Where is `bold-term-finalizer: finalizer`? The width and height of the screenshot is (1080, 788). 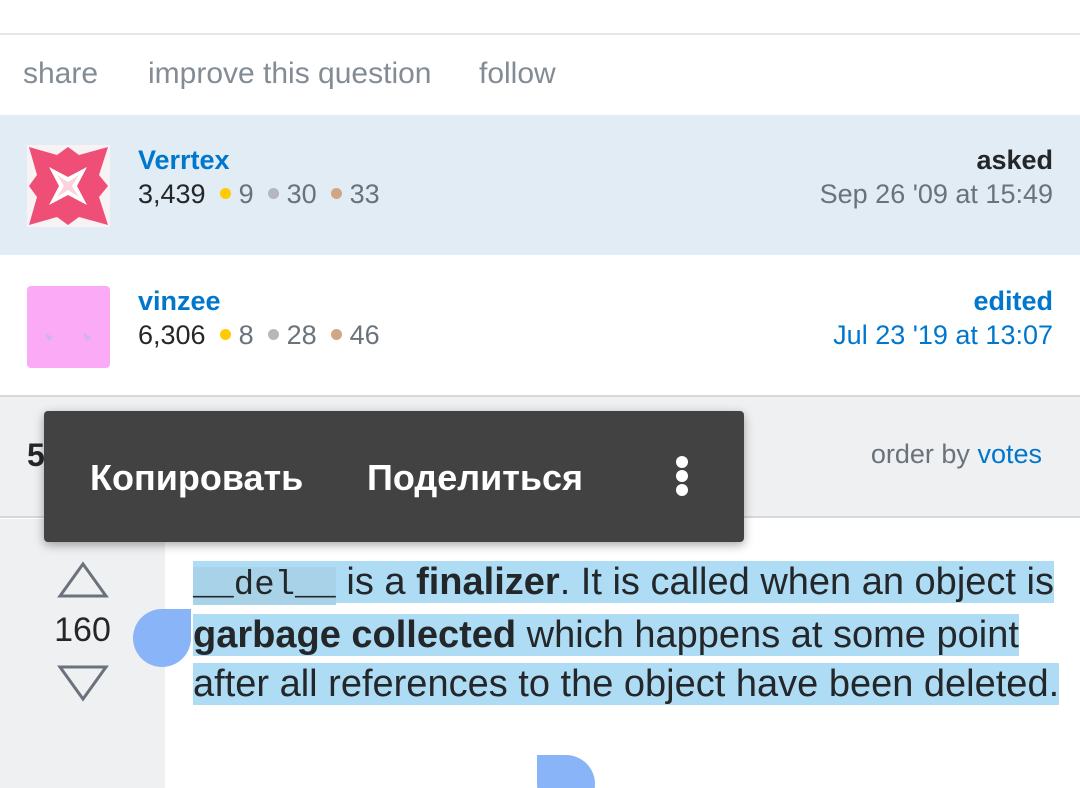 bold-term-finalizer: finalizer is located at coordinates (488, 582).